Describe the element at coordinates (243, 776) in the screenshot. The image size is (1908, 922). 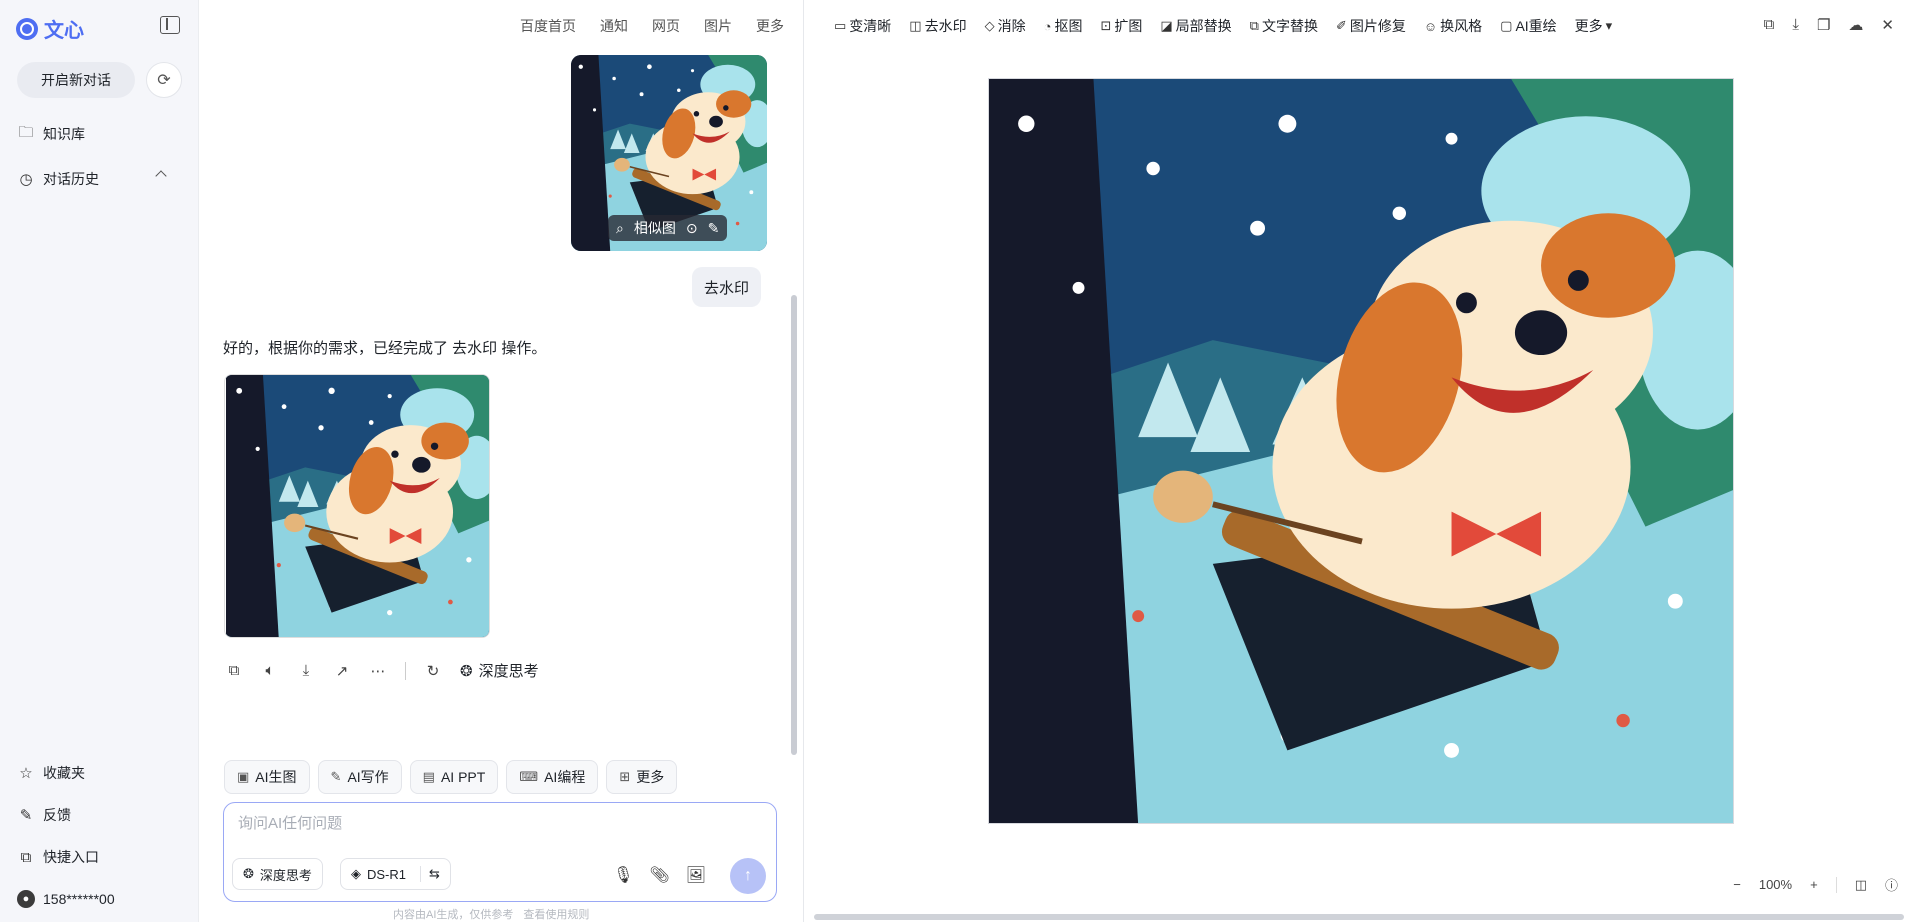
I see `image-icon: ▣` at that location.